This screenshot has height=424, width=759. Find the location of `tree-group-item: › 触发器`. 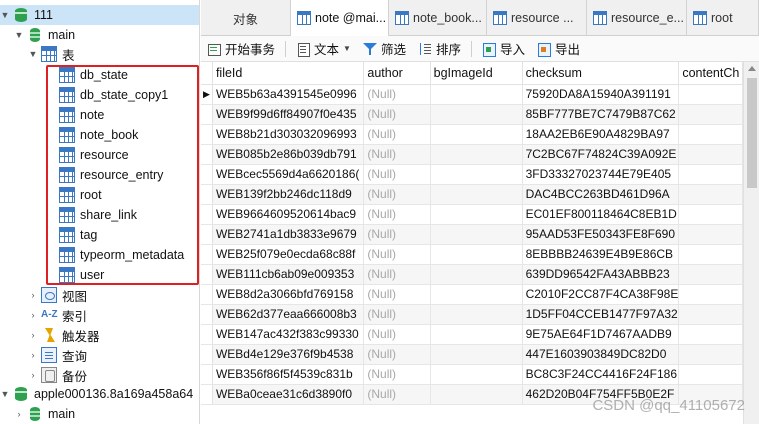

tree-group-item: › 触发器 is located at coordinates (99, 335).